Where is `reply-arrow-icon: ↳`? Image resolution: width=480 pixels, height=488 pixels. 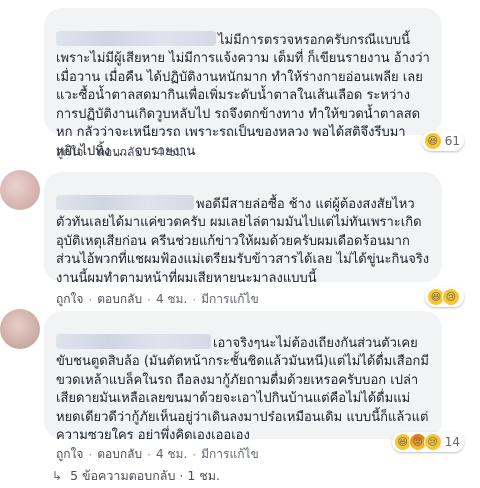 reply-arrow-icon: ↳ is located at coordinates (57, 476).